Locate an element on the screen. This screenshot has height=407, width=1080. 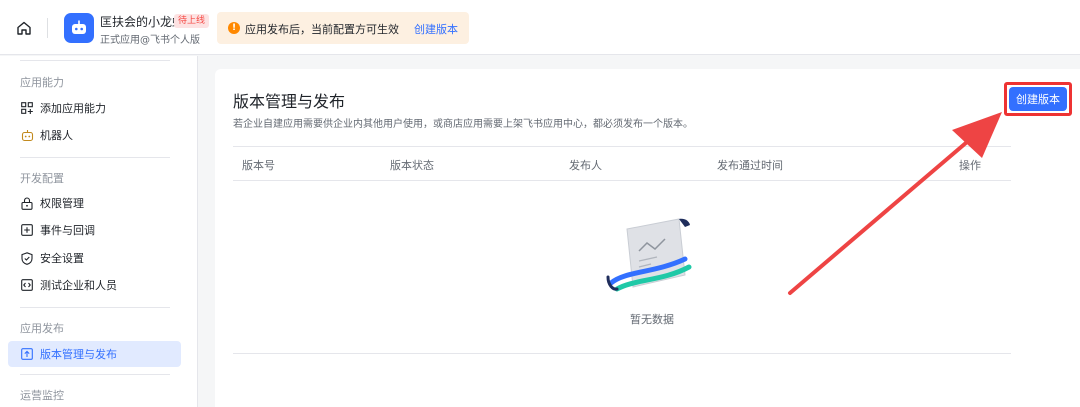
sidebar-item-label: 机器人 is located at coordinates (56, 135).